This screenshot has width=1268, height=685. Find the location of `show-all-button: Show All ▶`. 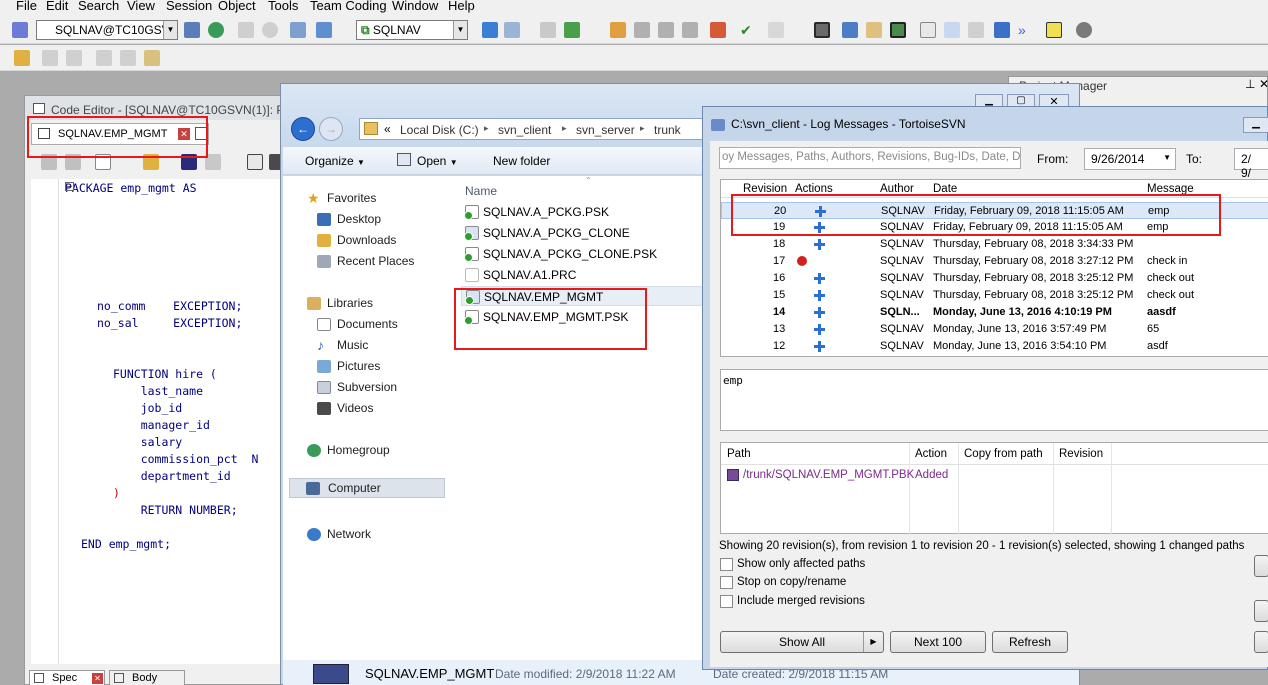

show-all-button: Show All ▶ is located at coordinates (802, 642).